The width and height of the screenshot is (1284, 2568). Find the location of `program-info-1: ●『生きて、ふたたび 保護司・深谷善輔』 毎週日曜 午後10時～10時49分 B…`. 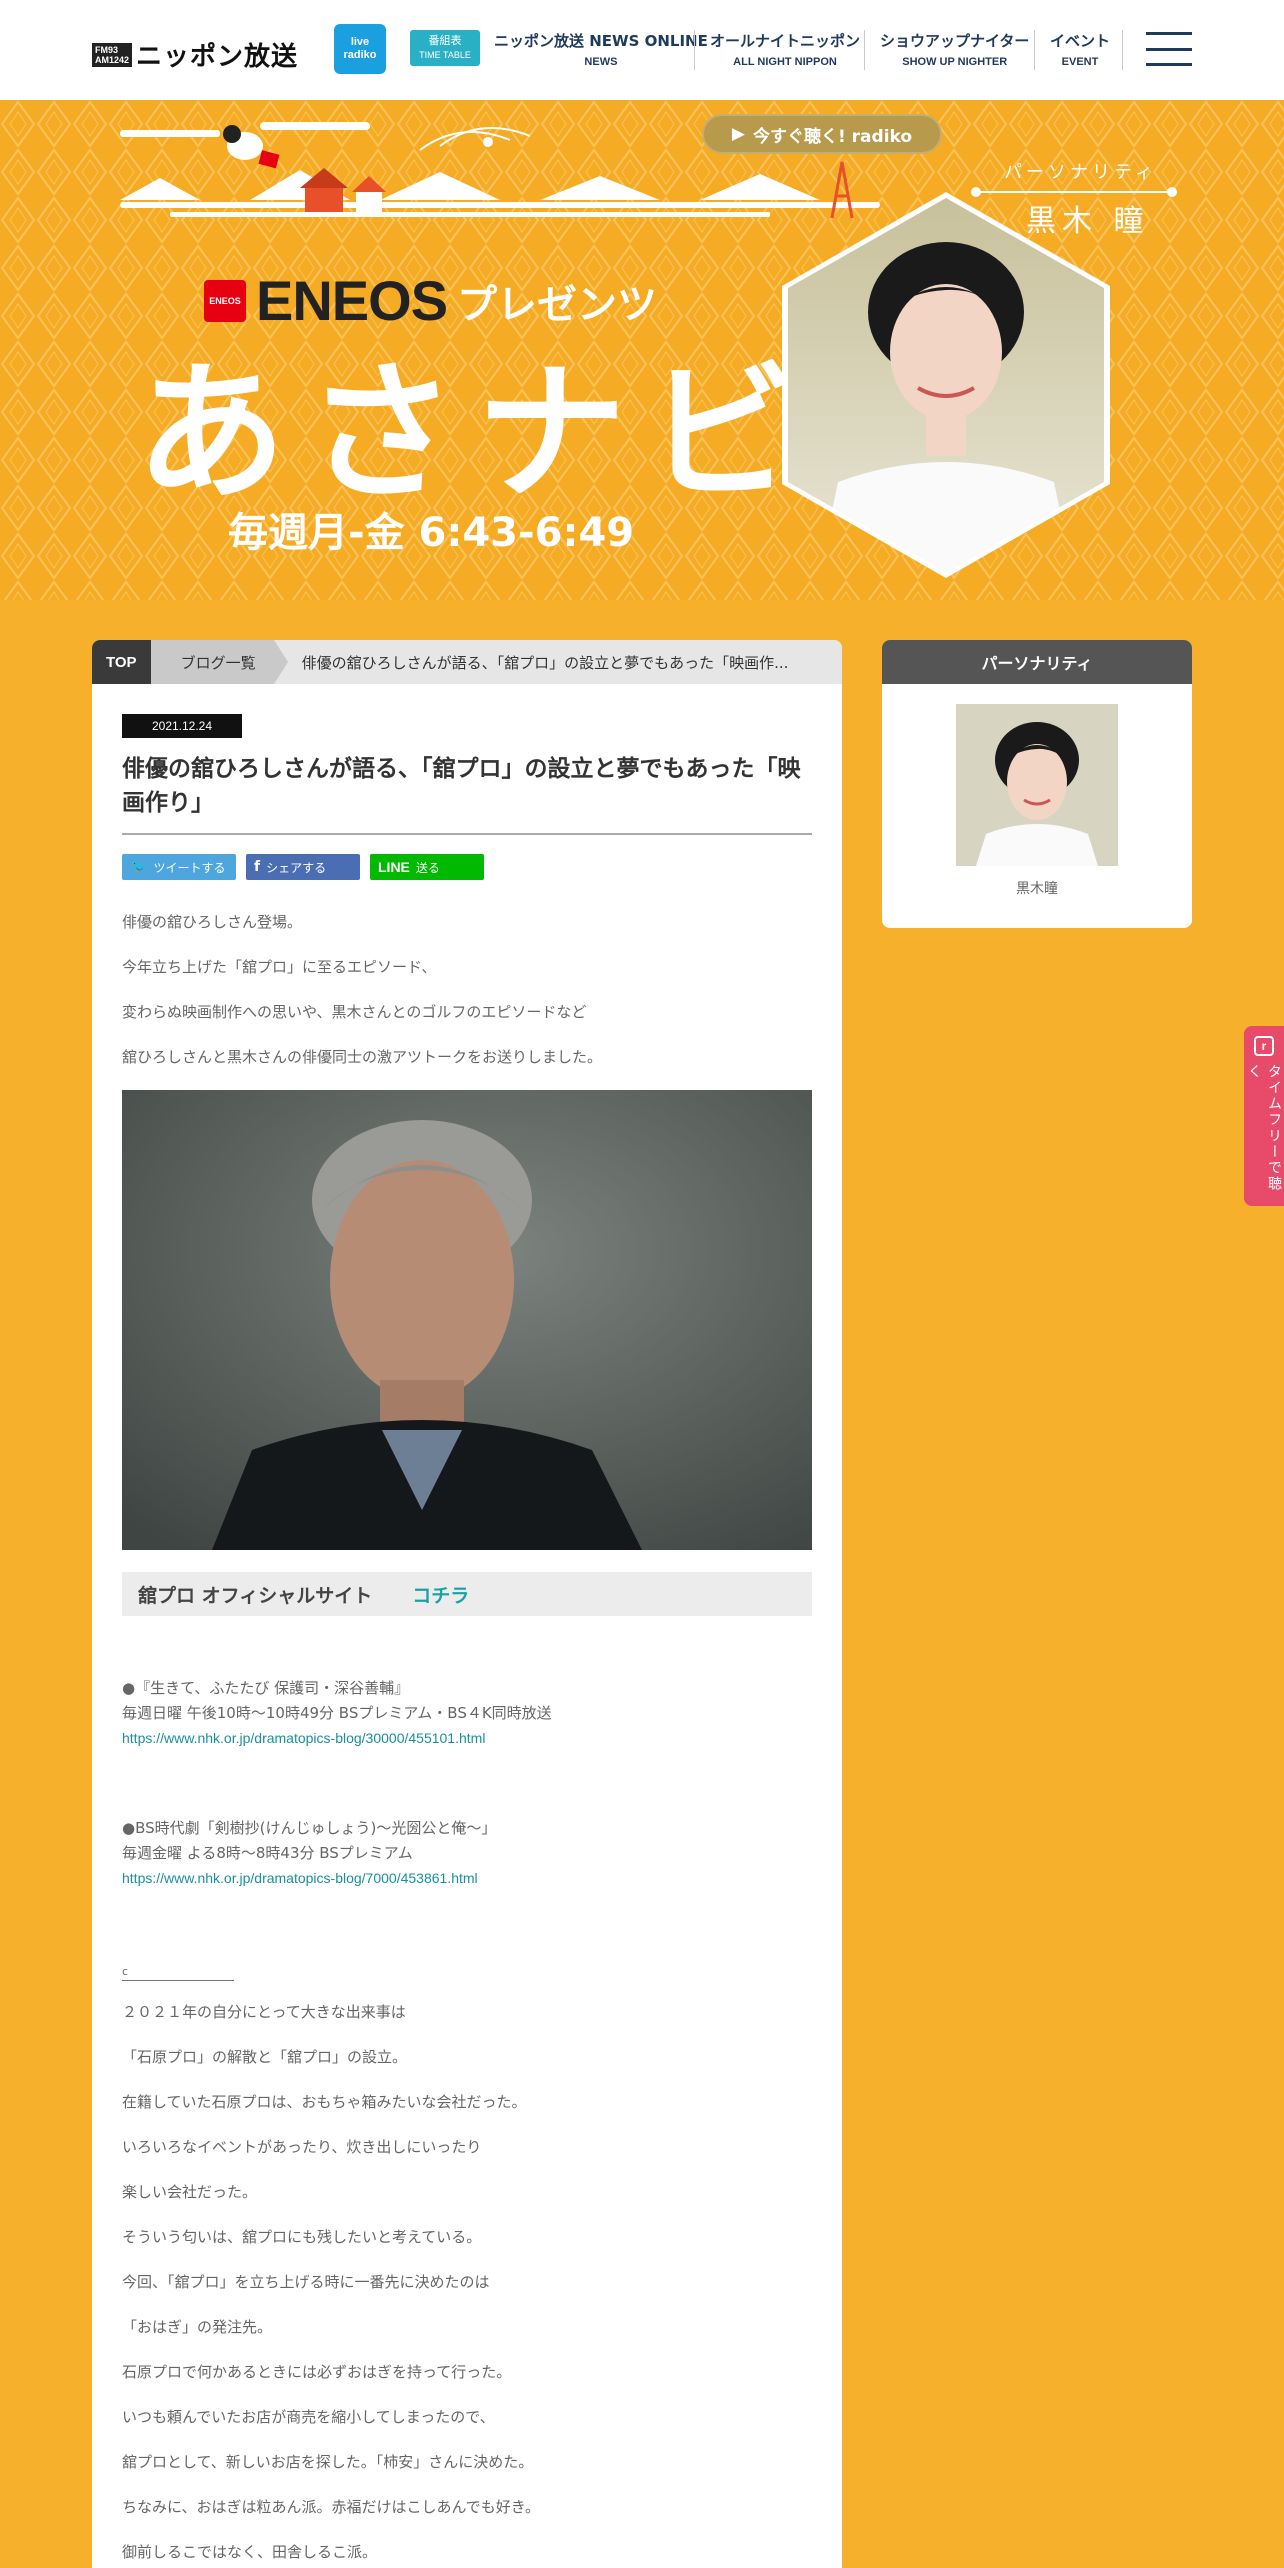

program-info-1: ●『生きて、ふたたび 保護司・深谷善輔』 毎週日曜 午後10時～10時49分 B… is located at coordinates (467, 1713).